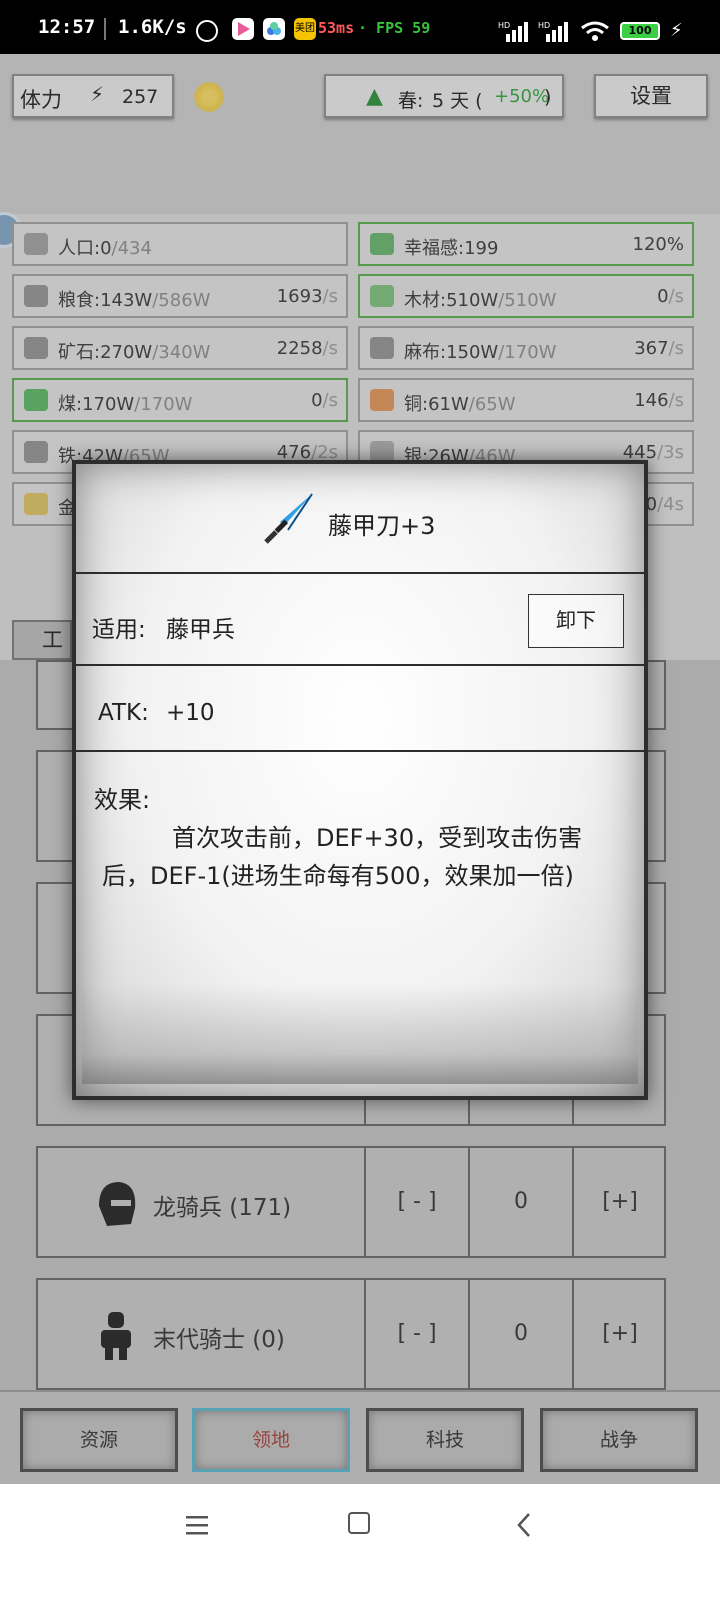 This screenshot has width=720, height=1600. What do you see at coordinates (190, 713) in the screenshot?
I see `atk-value: +10` at bounding box center [190, 713].